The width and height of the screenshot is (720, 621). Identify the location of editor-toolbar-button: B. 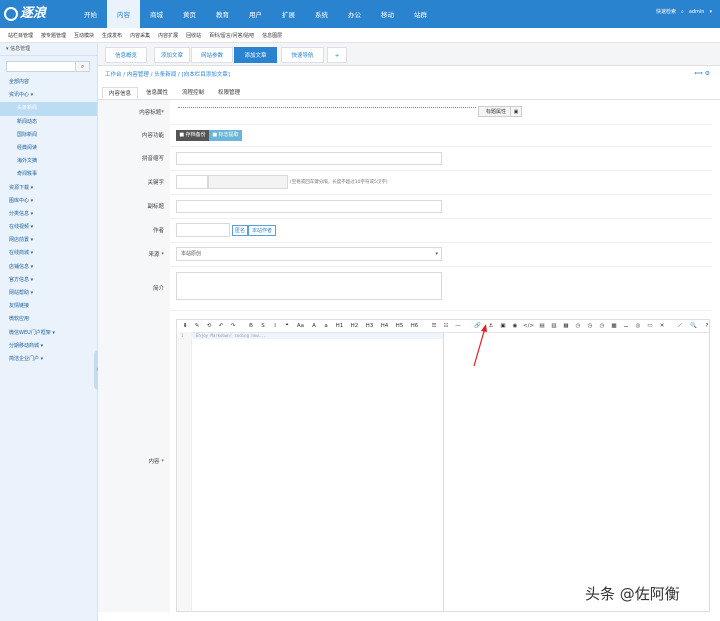
(251, 326).